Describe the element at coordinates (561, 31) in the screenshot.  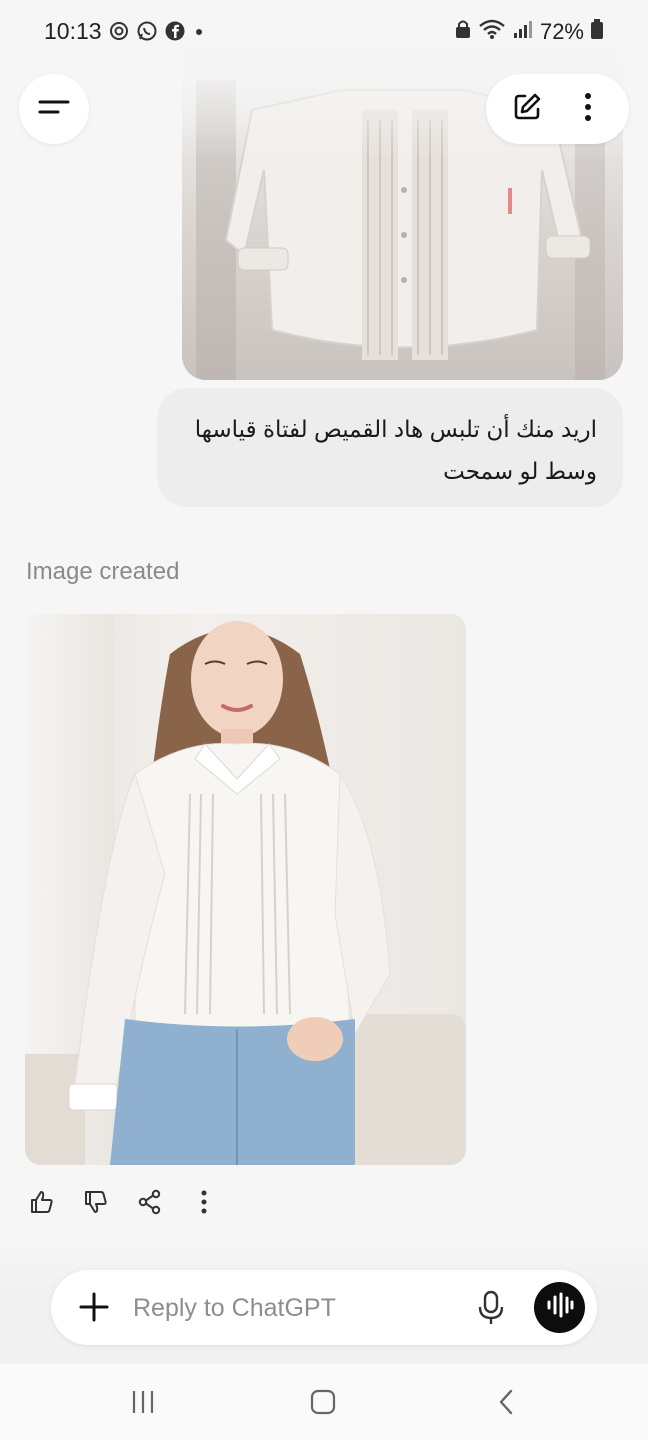
I see `battery-percent: 72%` at that location.